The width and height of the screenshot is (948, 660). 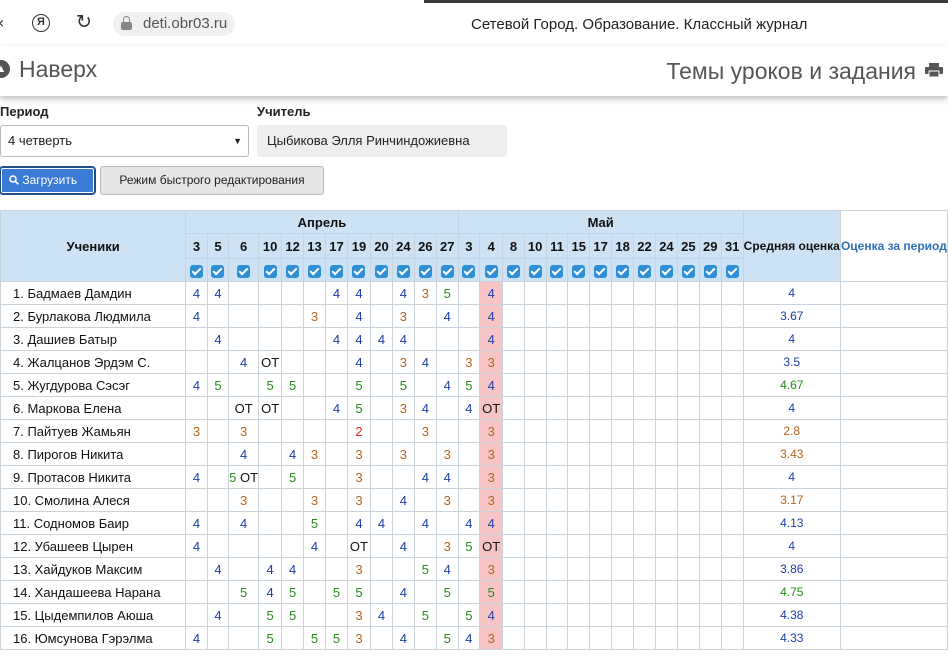 I want to click on day-header: 10, so click(x=535, y=246).